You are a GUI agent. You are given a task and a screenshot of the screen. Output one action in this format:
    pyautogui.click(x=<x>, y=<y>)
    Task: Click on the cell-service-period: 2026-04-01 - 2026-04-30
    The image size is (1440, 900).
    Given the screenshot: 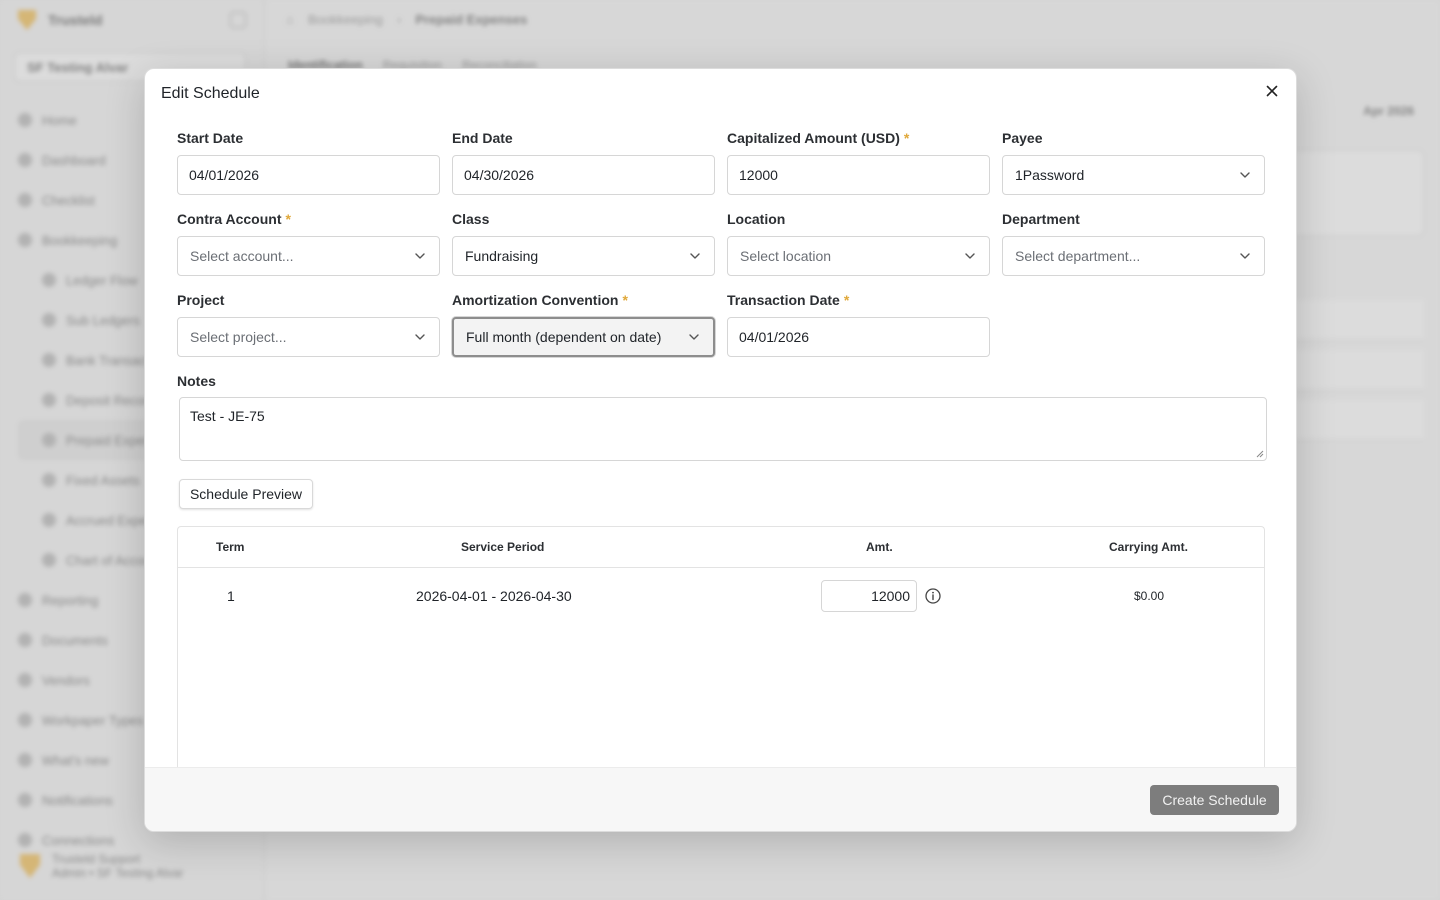 What is the action you would take?
    pyautogui.click(x=494, y=596)
    